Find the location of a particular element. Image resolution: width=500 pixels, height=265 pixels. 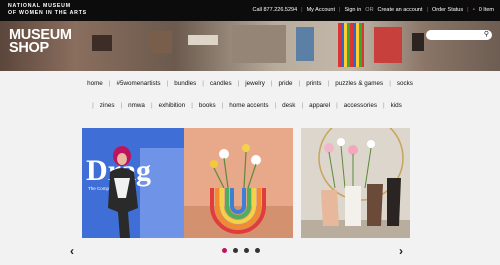

nav-item-puzzles-games: puzzles & games is located at coordinates (359, 83).